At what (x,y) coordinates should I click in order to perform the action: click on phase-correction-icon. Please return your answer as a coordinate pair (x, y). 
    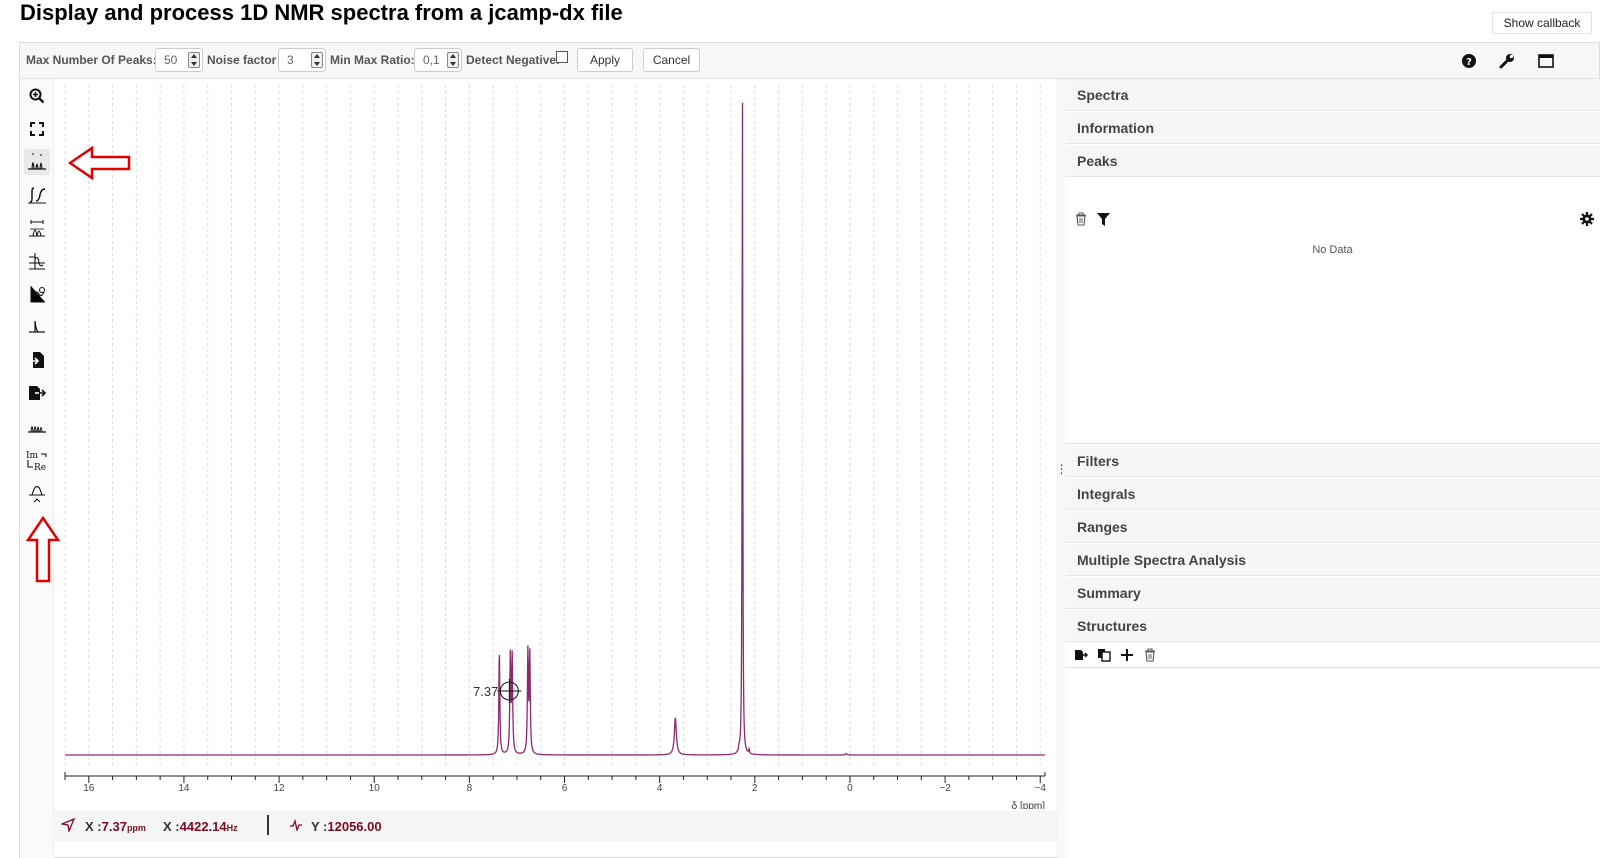
    Looking at the image, I should click on (37, 294).